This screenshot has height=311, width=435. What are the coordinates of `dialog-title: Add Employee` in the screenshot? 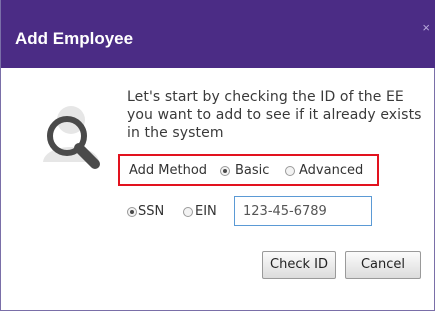 It's located at (74, 38).